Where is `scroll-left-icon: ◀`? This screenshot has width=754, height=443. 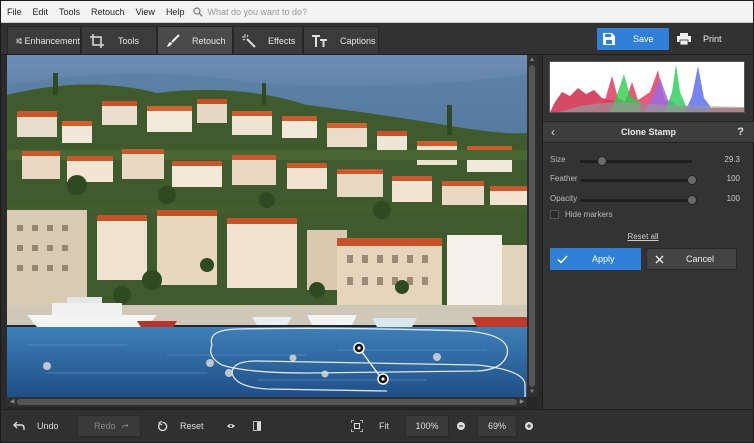
scroll-left-icon: ◀ is located at coordinates (12, 402).